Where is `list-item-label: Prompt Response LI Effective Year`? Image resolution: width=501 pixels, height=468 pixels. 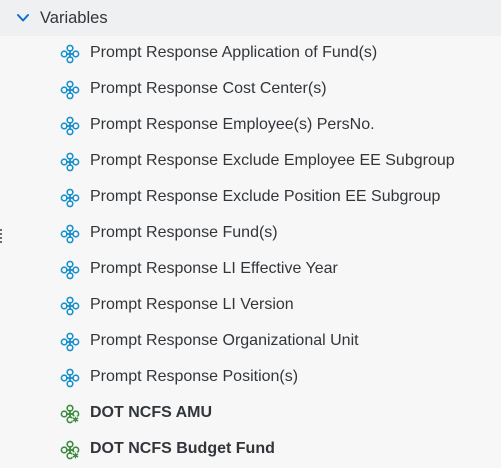
list-item-label: Prompt Response LI Effective Year is located at coordinates (214, 268).